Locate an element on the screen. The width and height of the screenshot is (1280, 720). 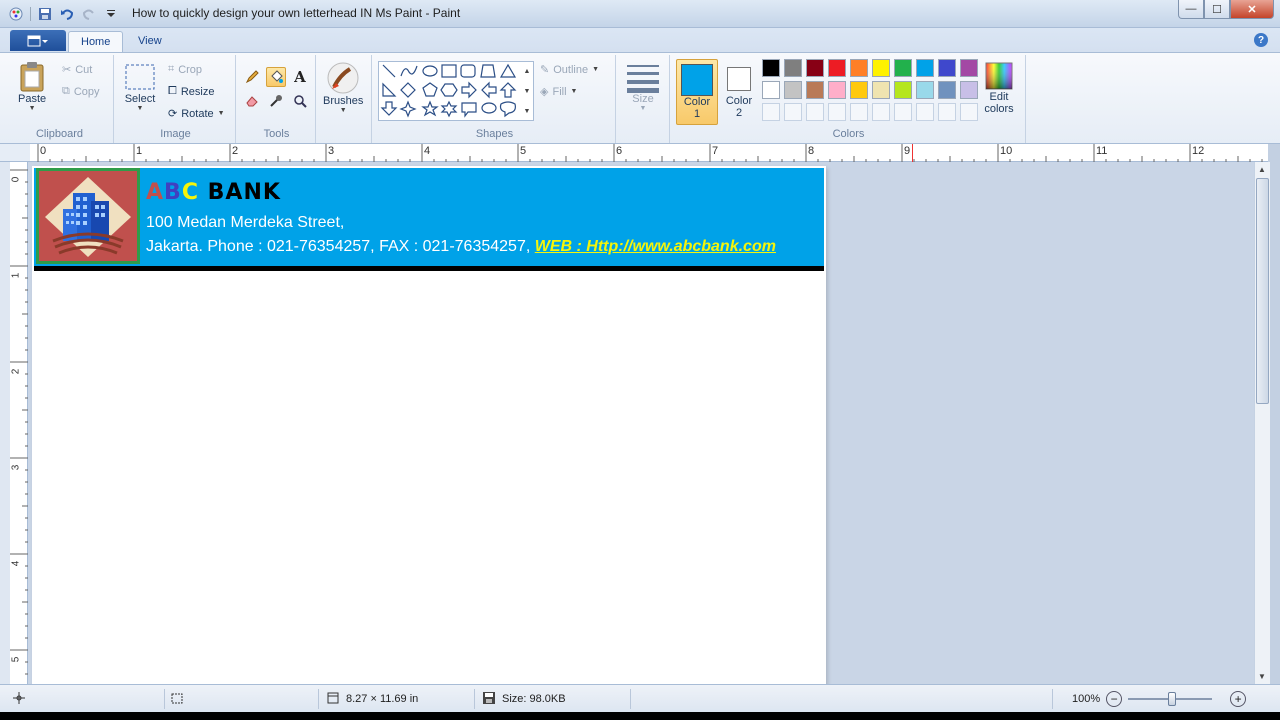
ruler-ticks is located at coordinates (650, 153).